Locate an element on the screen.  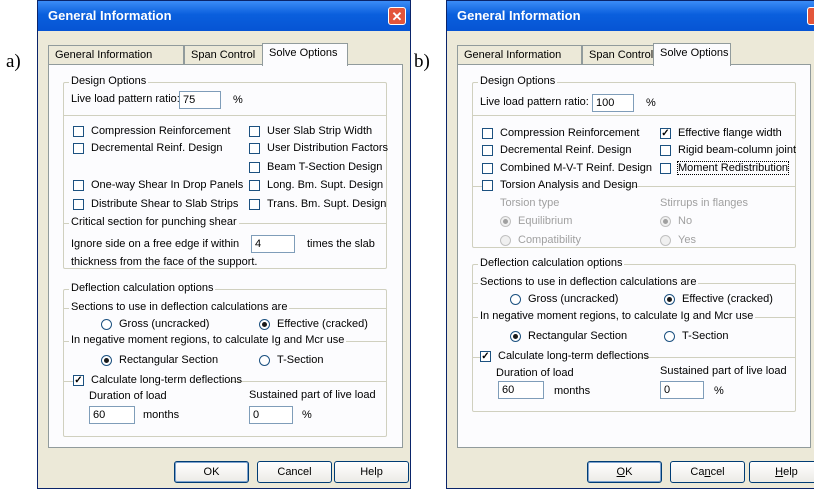
checkbox-label: User Slab Strip Width is located at coordinates (320, 131).